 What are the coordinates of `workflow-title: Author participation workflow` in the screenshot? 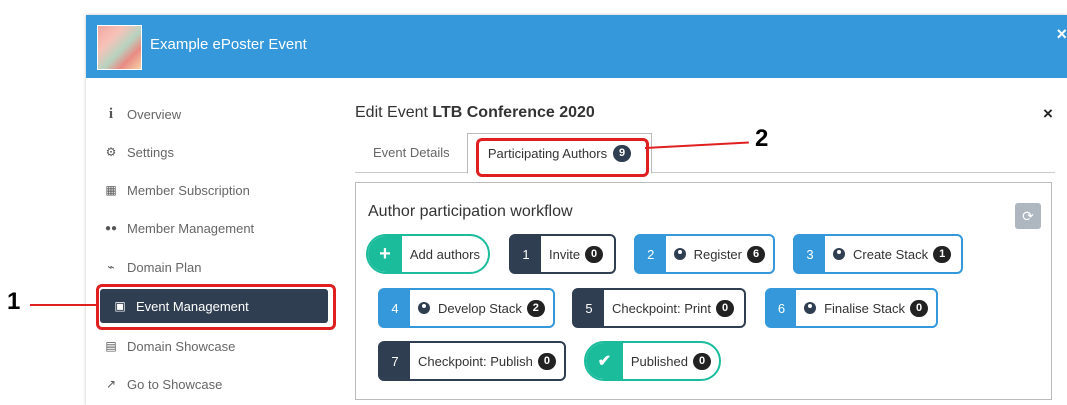 It's located at (470, 211).